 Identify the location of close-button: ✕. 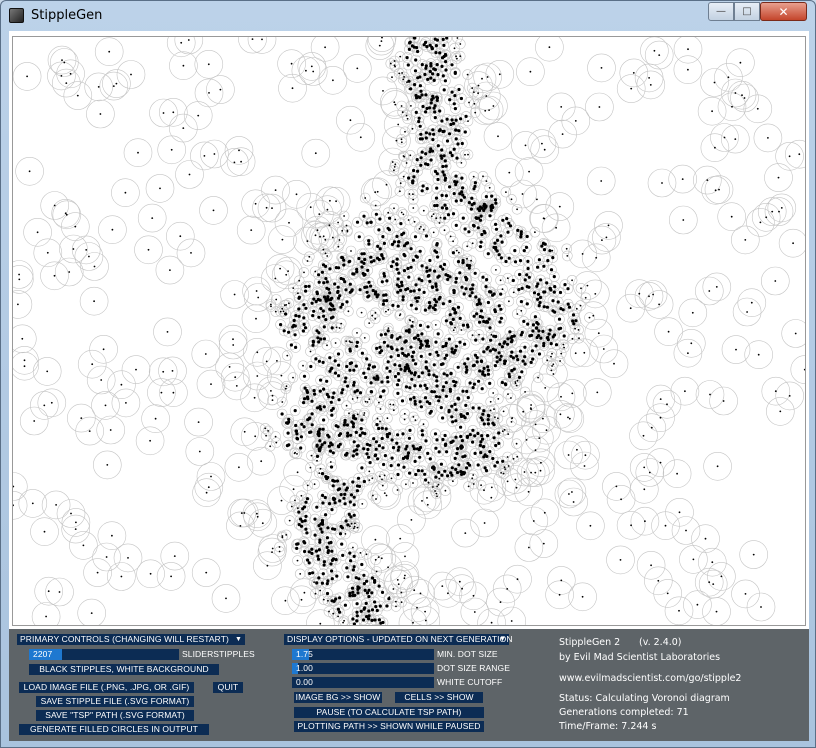
(783, 11).